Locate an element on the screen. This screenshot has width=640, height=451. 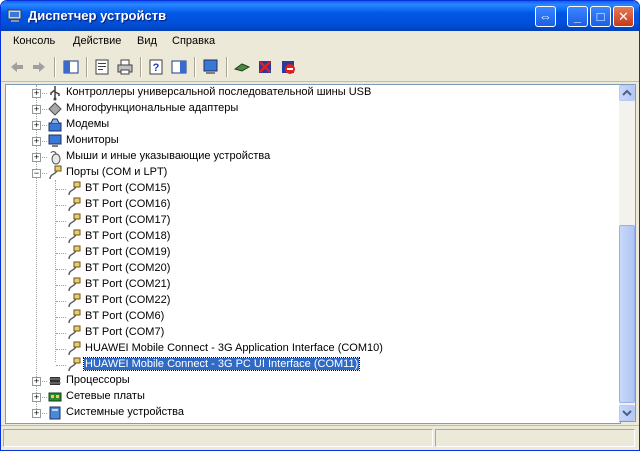
tree-category-label: Мониторы is located at coordinates (92, 140).